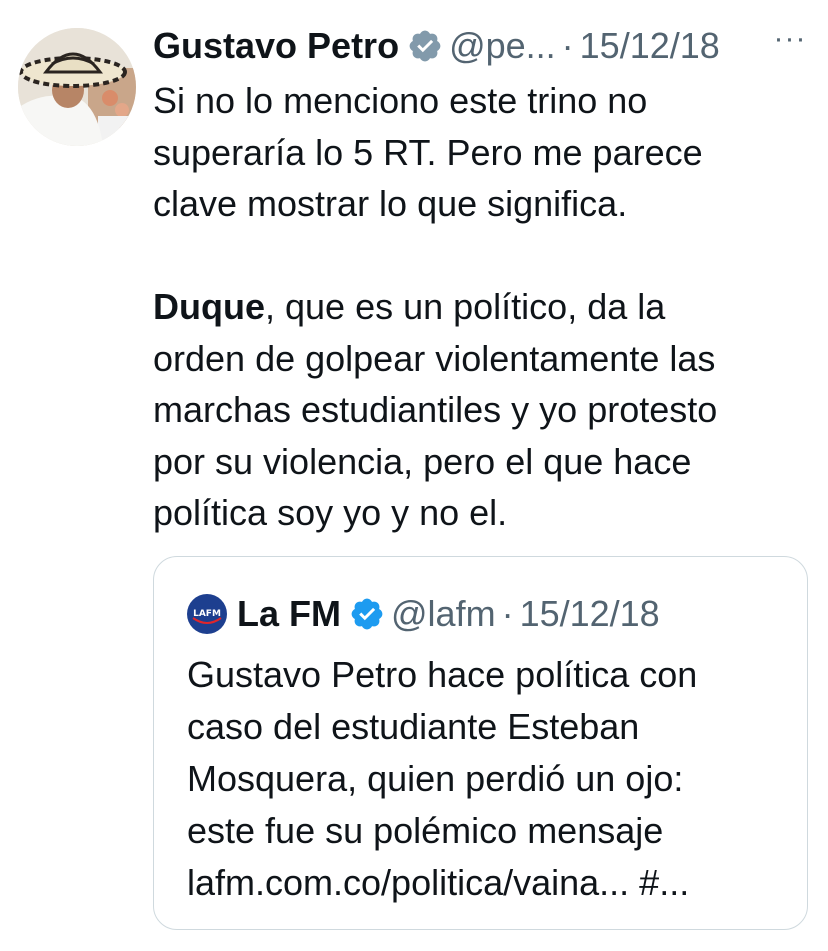  I want to click on mention-bold-word: Duque, so click(209, 306).